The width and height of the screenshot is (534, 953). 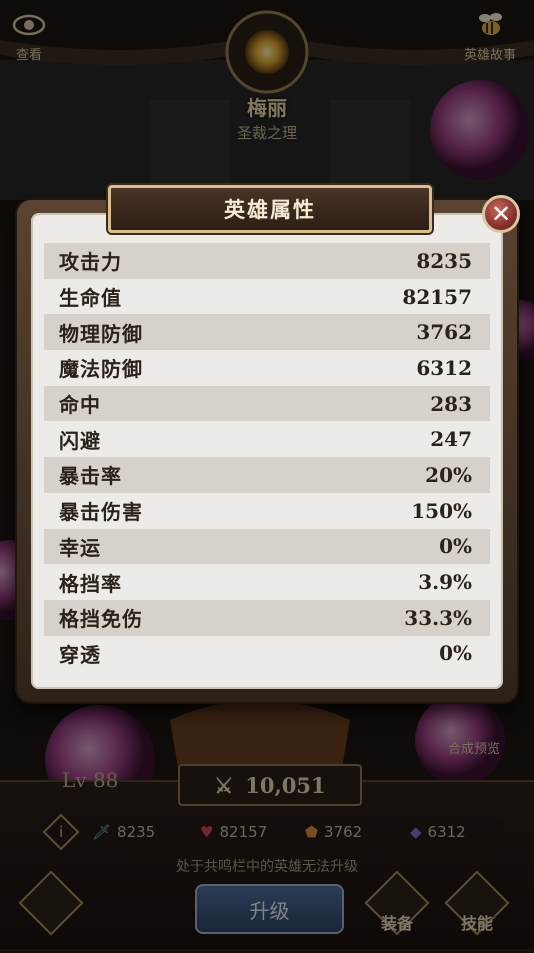 What do you see at coordinates (80, 547) in the screenshot?
I see `stat-label: 幸运` at bounding box center [80, 547].